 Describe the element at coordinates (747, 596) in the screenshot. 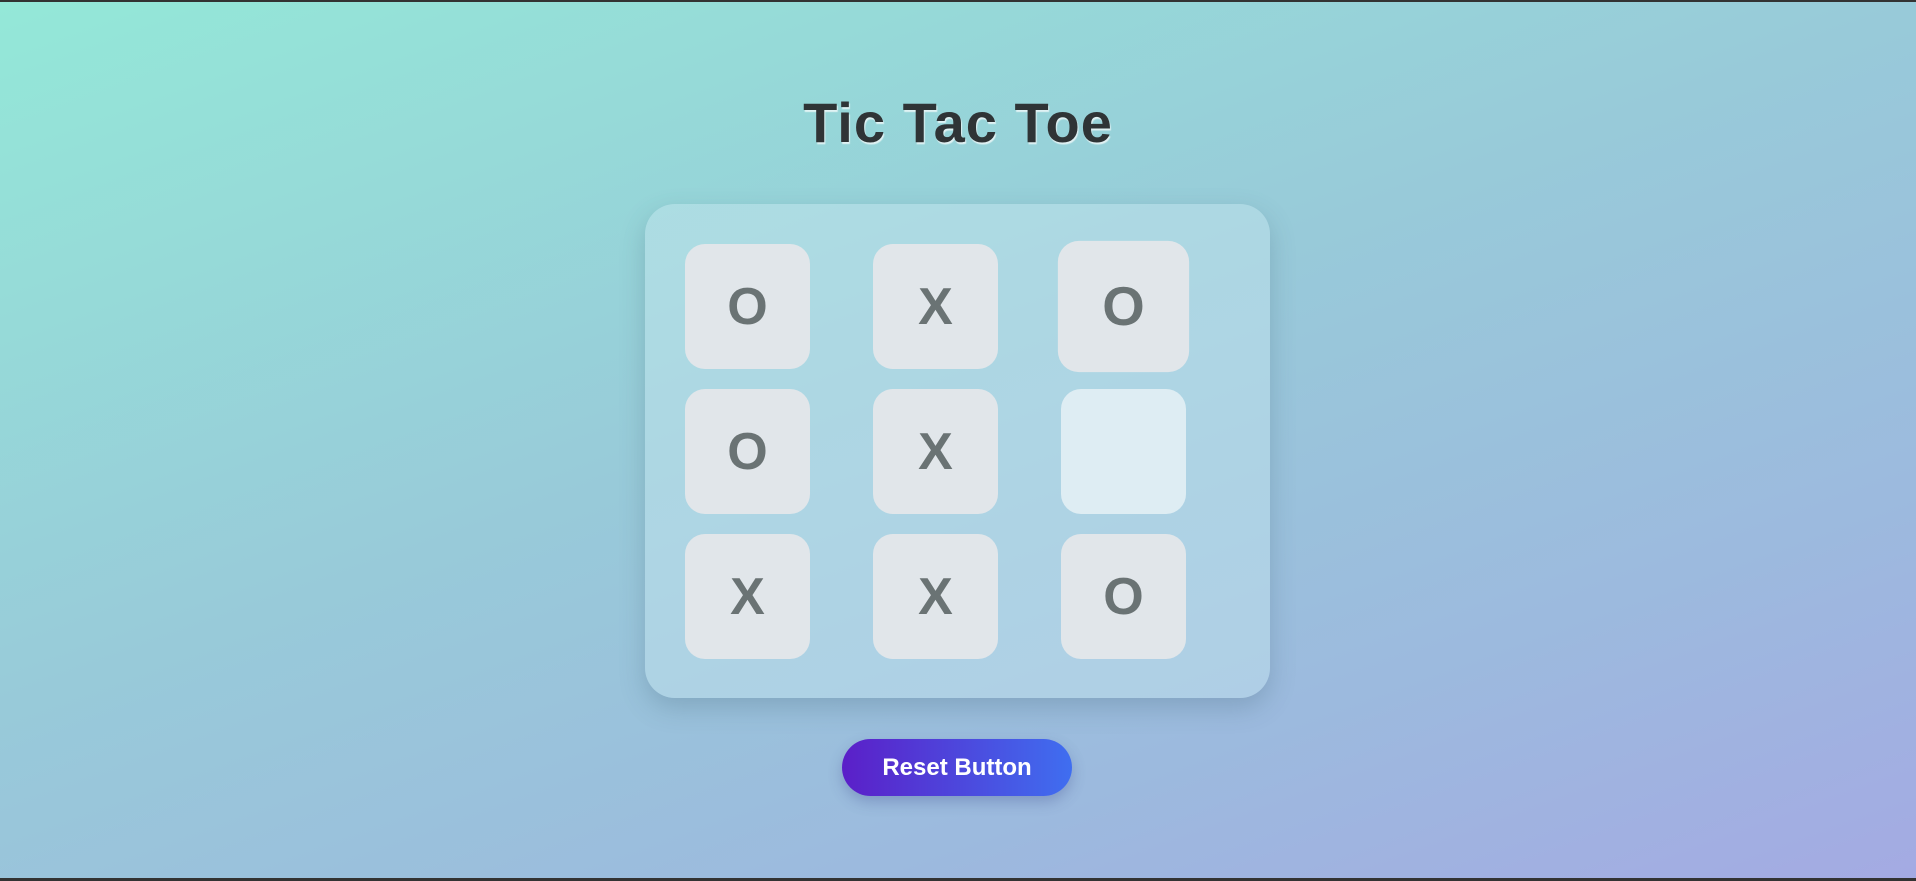

I see `cell-7: X` at that location.